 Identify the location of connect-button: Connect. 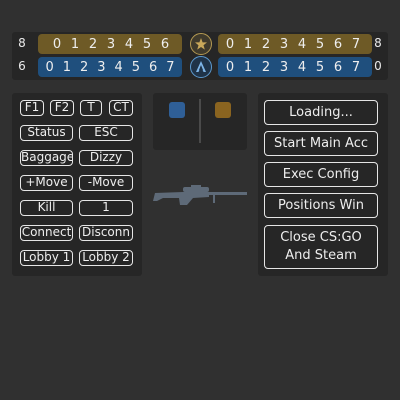
(46, 233).